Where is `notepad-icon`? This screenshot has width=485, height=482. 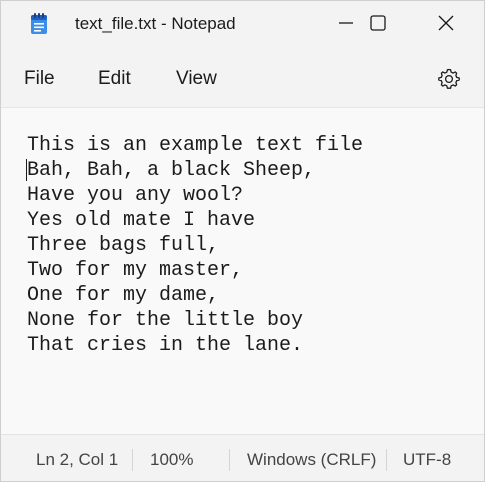
notepad-icon is located at coordinates (39, 23).